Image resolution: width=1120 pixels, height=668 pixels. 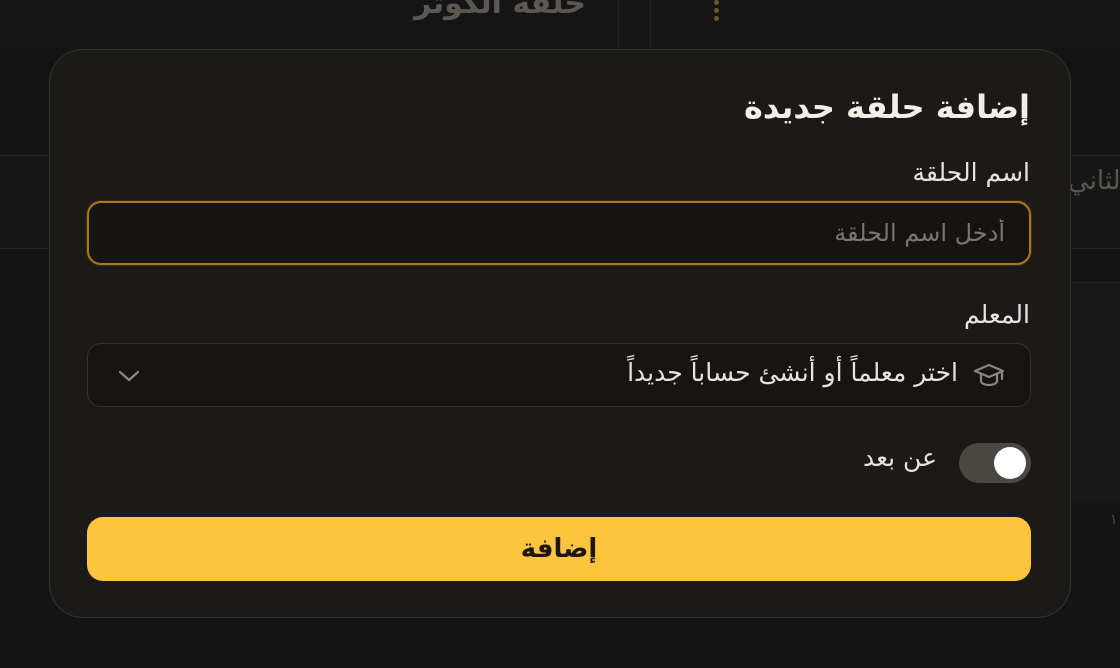 I want to click on background-small-text: ١, so click(x=1114, y=520).